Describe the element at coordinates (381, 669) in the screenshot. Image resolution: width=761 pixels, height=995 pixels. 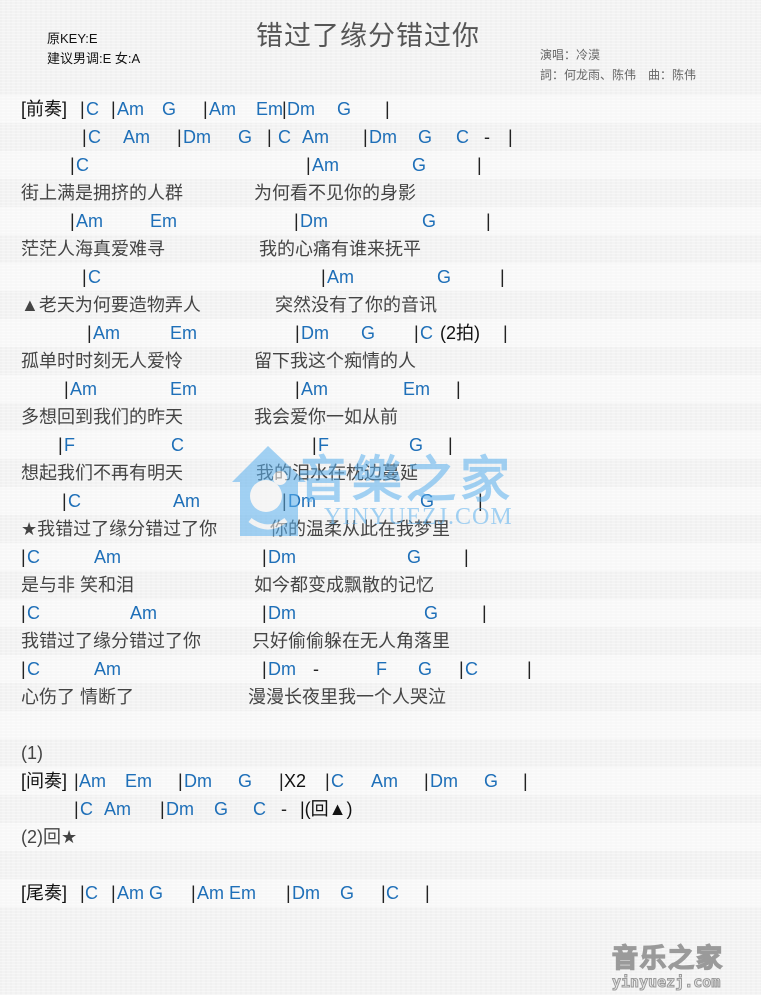
I see `chord: F` at that location.